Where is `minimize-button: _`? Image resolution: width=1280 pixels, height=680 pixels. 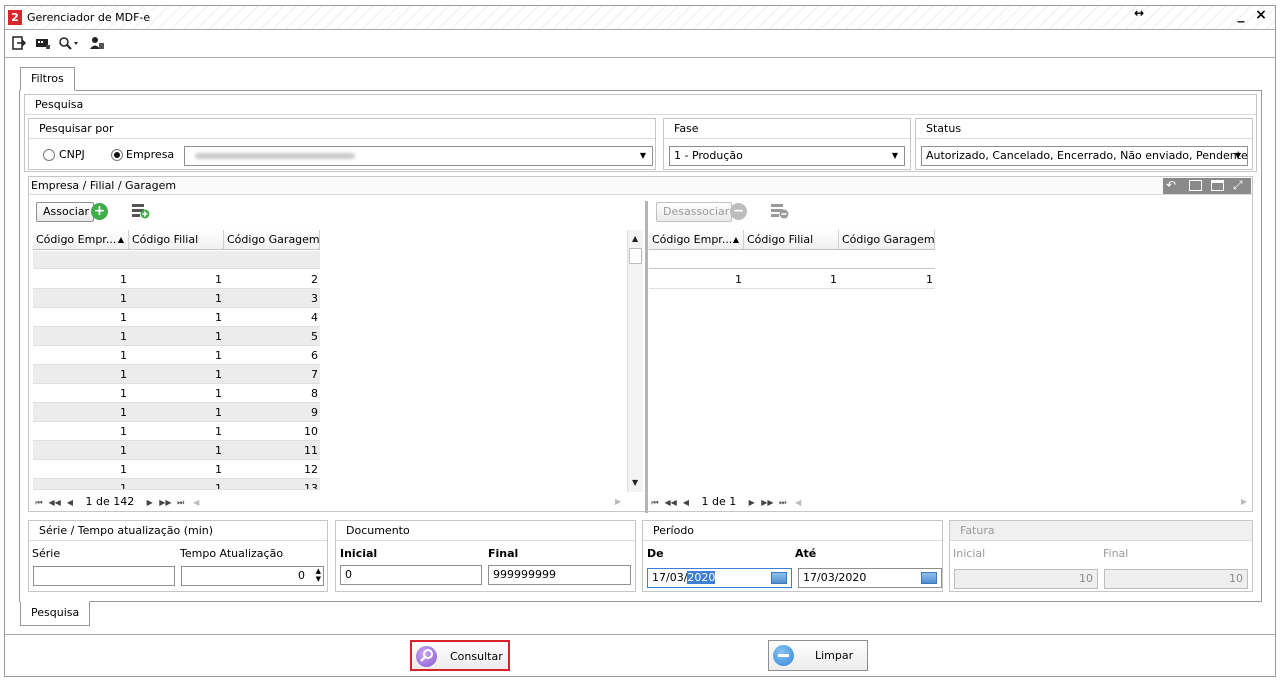
minimize-button: _ is located at coordinates (1241, 15).